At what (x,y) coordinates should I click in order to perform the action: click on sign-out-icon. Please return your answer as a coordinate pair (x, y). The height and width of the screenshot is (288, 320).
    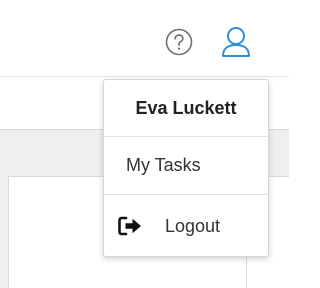
    Looking at the image, I should click on (130, 226).